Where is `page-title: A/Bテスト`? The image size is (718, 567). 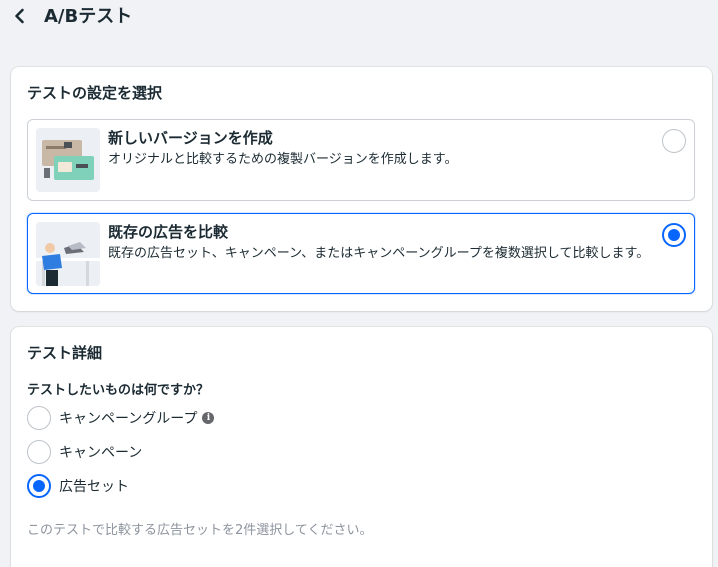
page-title: A/Bテスト is located at coordinates (88, 16).